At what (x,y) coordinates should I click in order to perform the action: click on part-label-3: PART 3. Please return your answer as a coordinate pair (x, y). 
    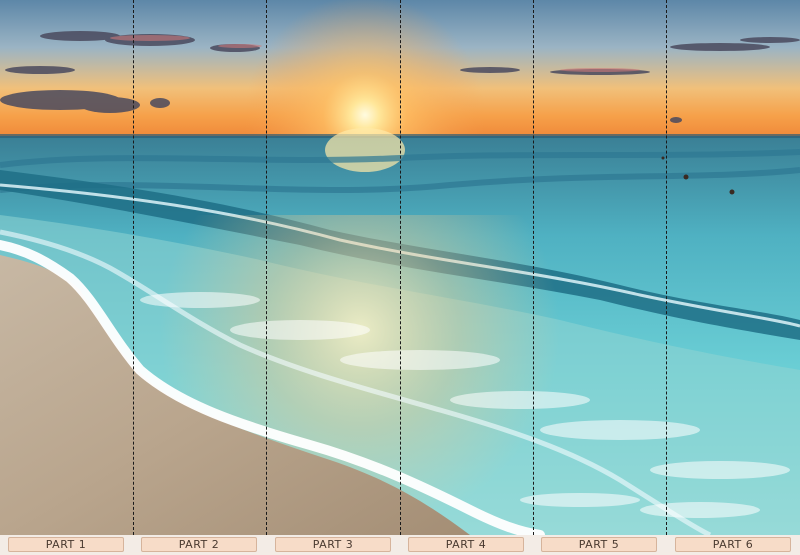
    Looking at the image, I should click on (333, 544).